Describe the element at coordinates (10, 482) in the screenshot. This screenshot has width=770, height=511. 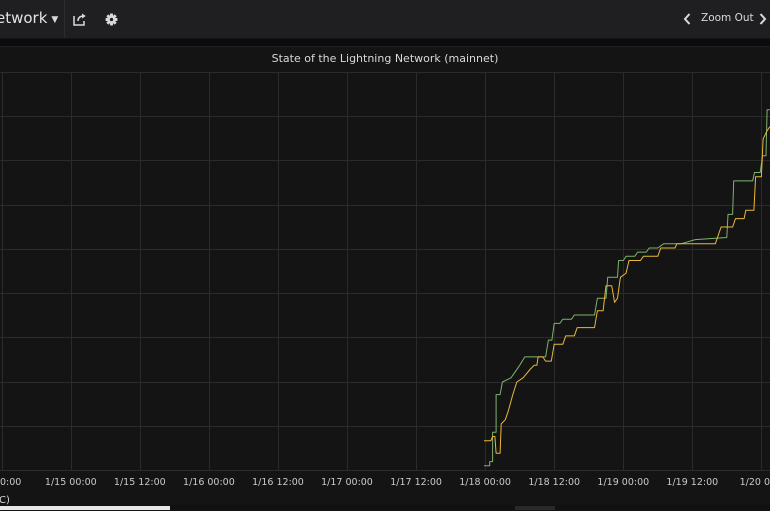
I see `x-tick-label: 0:00` at that location.